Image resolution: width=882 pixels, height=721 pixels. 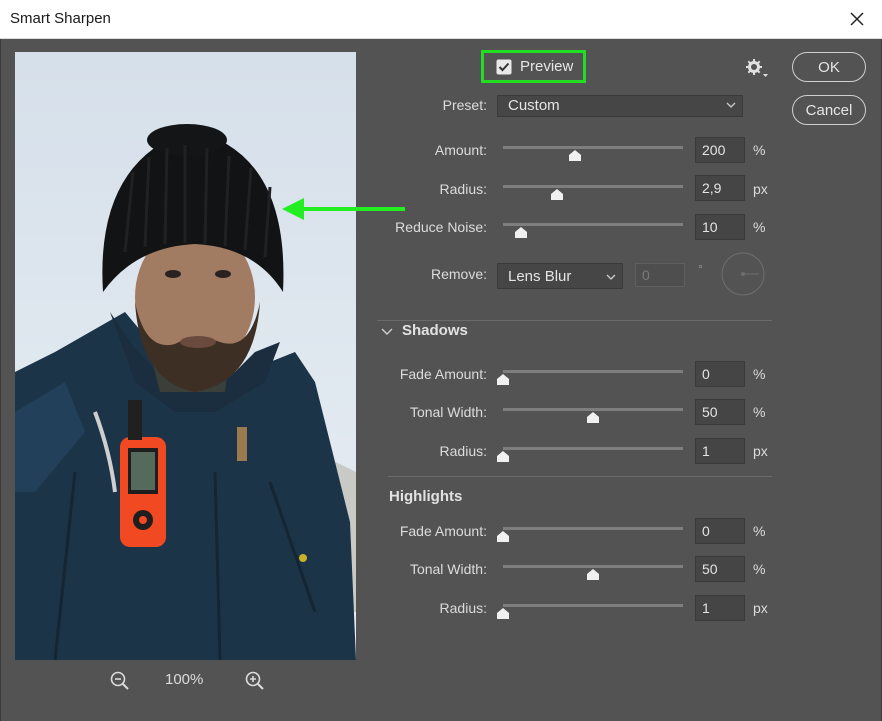 I want to click on reduce-noise-input: 10, so click(x=720, y=227).